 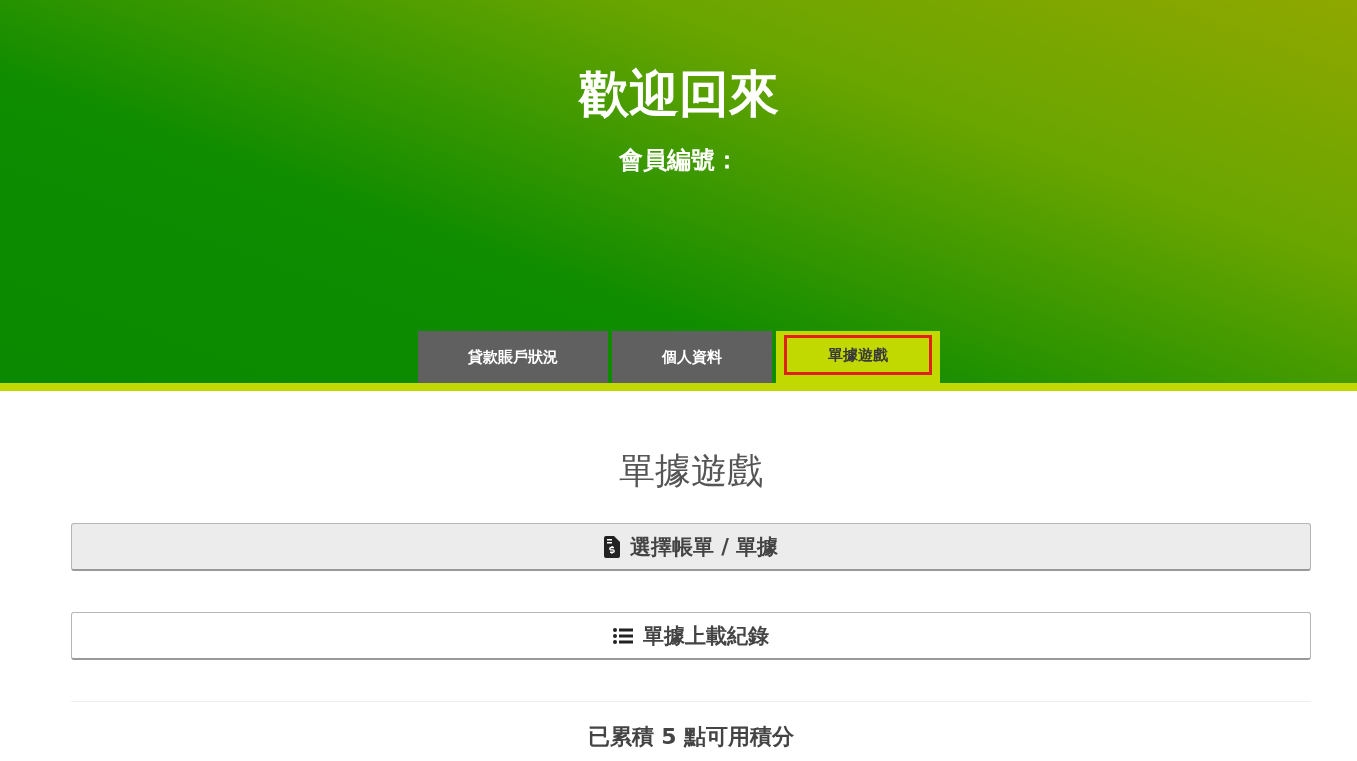 What do you see at coordinates (691, 547) in the screenshot?
I see `select-bill-button: 選擇帳單 / 單據` at bounding box center [691, 547].